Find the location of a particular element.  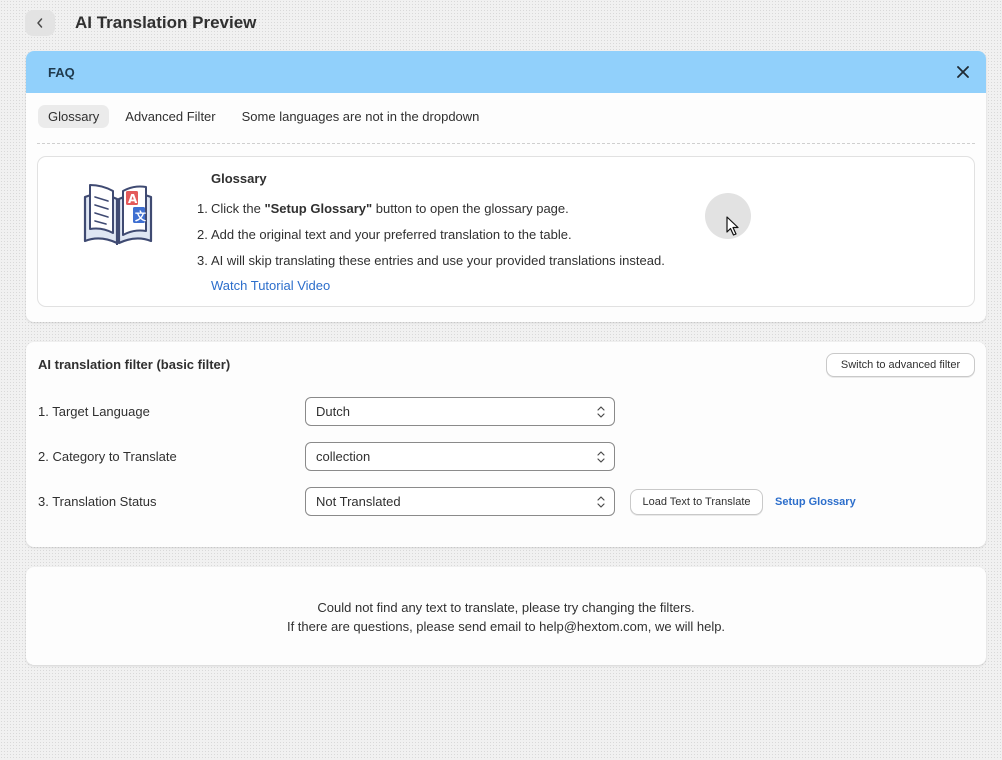

translation-status-select: Not Translated is located at coordinates (460, 501).